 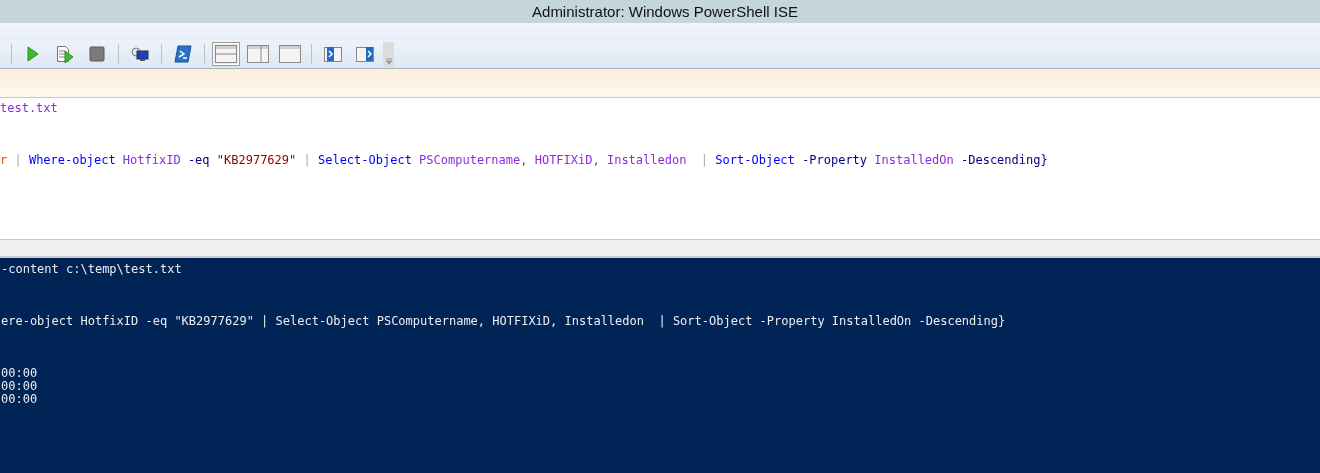 I want to click on monitor-icon, so click(x=140, y=54).